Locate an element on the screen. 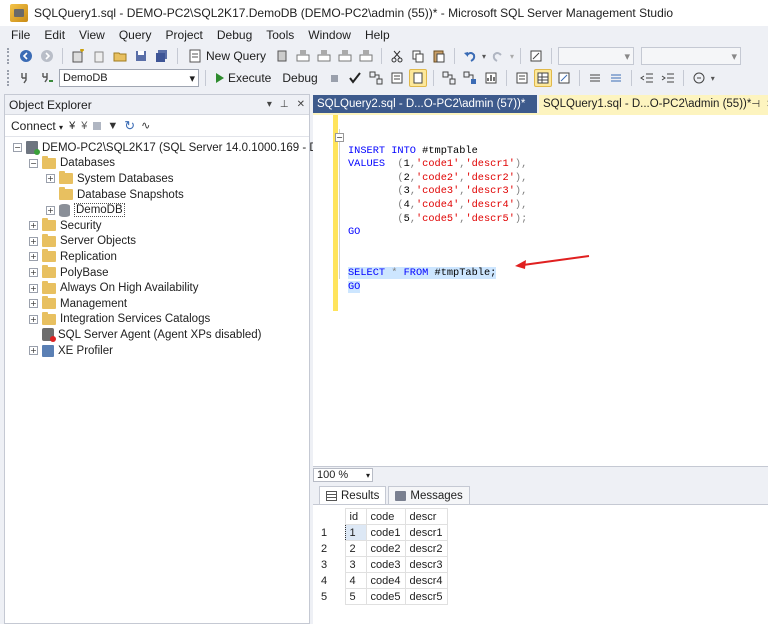 The width and height of the screenshot is (768, 624). cell-id: 5 is located at coordinates (355, 596).